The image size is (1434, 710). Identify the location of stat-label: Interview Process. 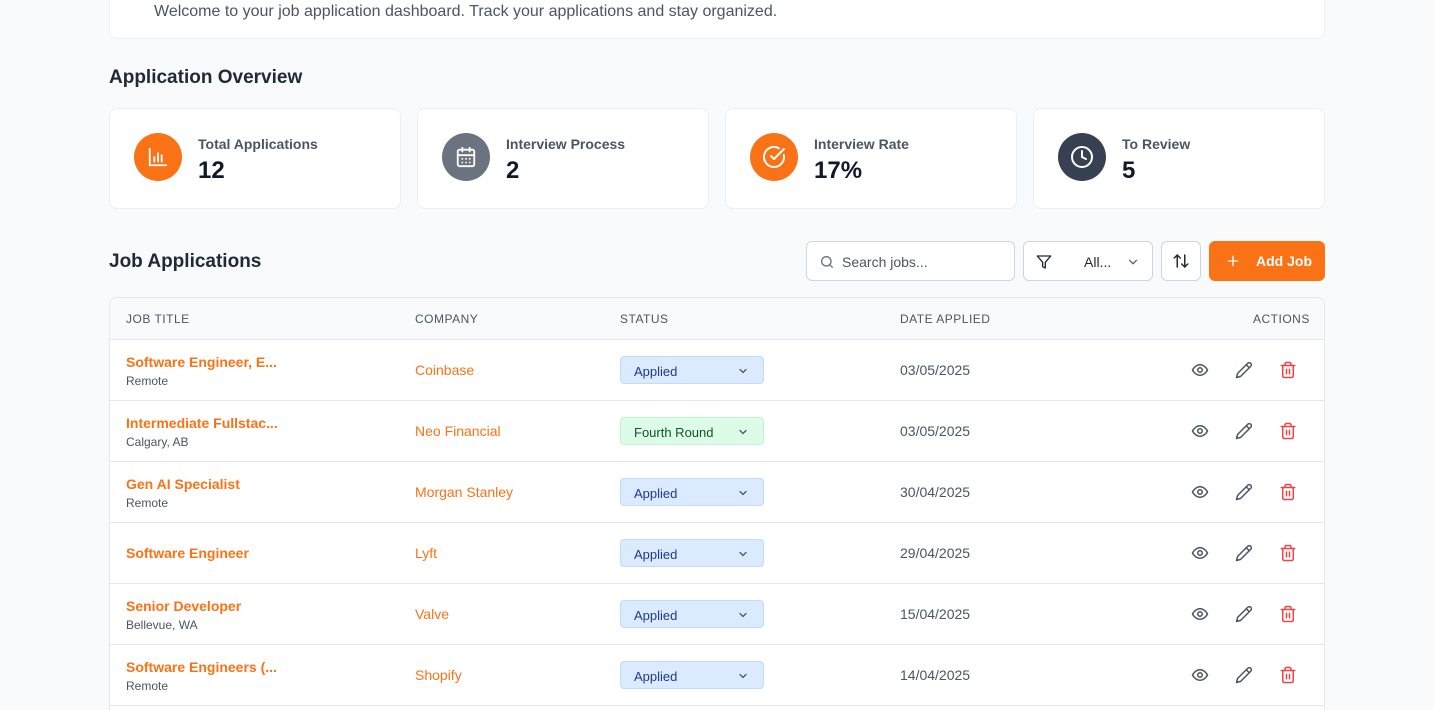
(566, 144).